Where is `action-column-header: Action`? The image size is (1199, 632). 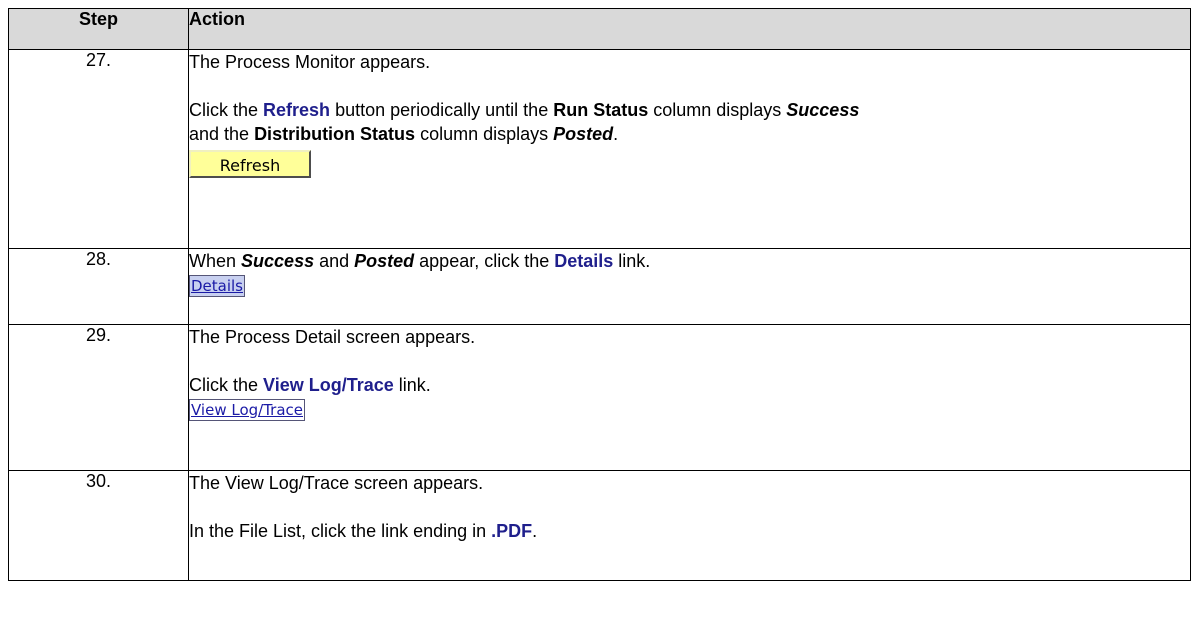
action-column-header: Action is located at coordinates (689, 29).